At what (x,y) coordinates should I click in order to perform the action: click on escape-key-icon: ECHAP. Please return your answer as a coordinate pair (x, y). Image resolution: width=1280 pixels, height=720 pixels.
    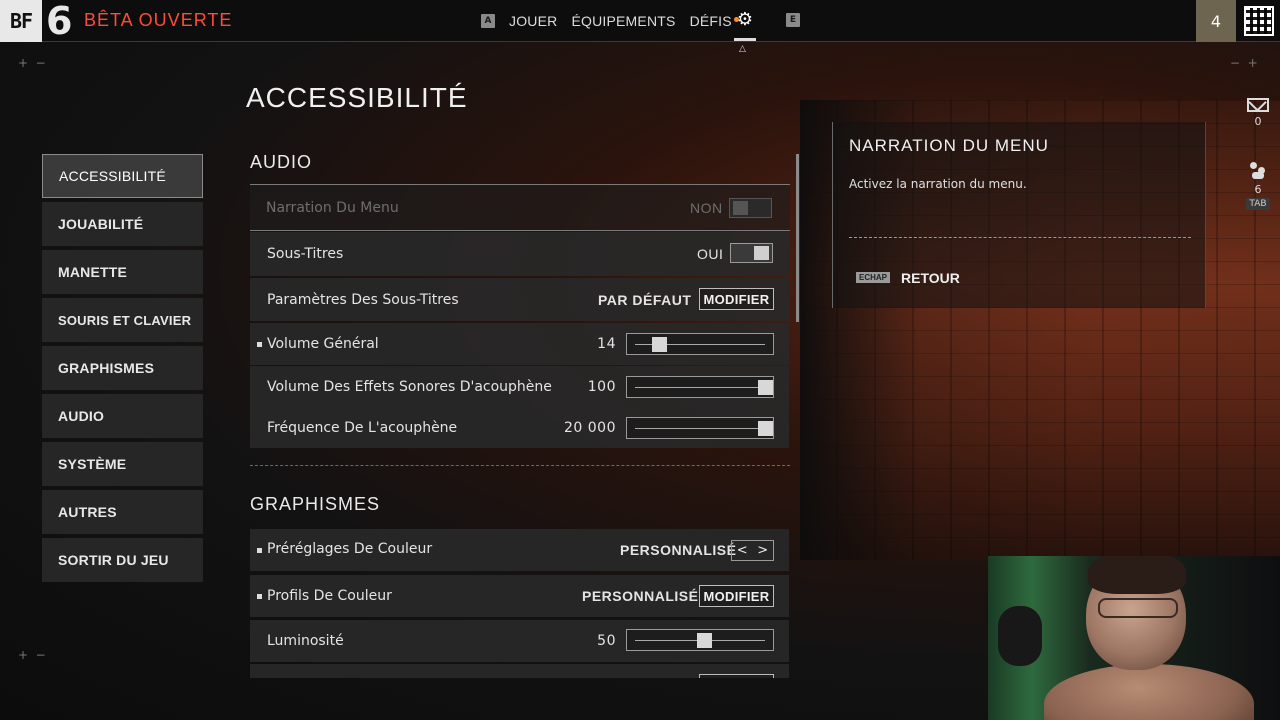
    Looking at the image, I should click on (873, 277).